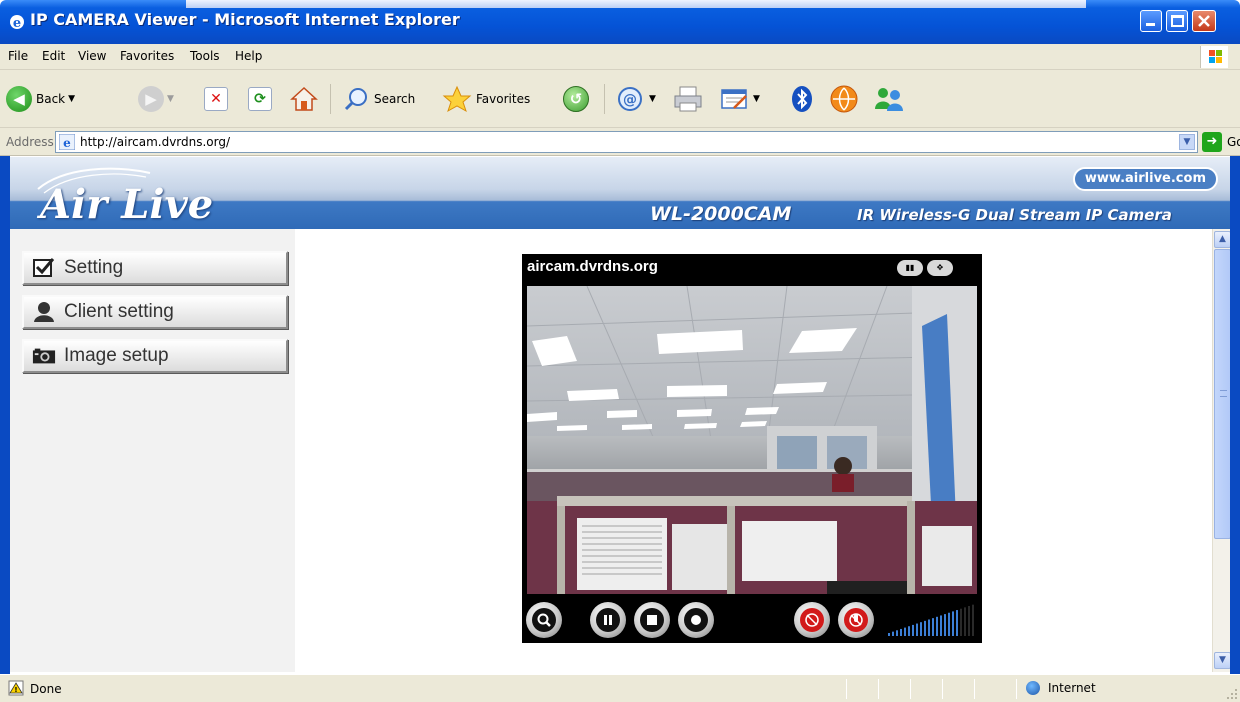 This screenshot has width=1240, height=702. Describe the element at coordinates (721, 214) in the screenshot. I see `model-name: WL-2000CAM` at that location.